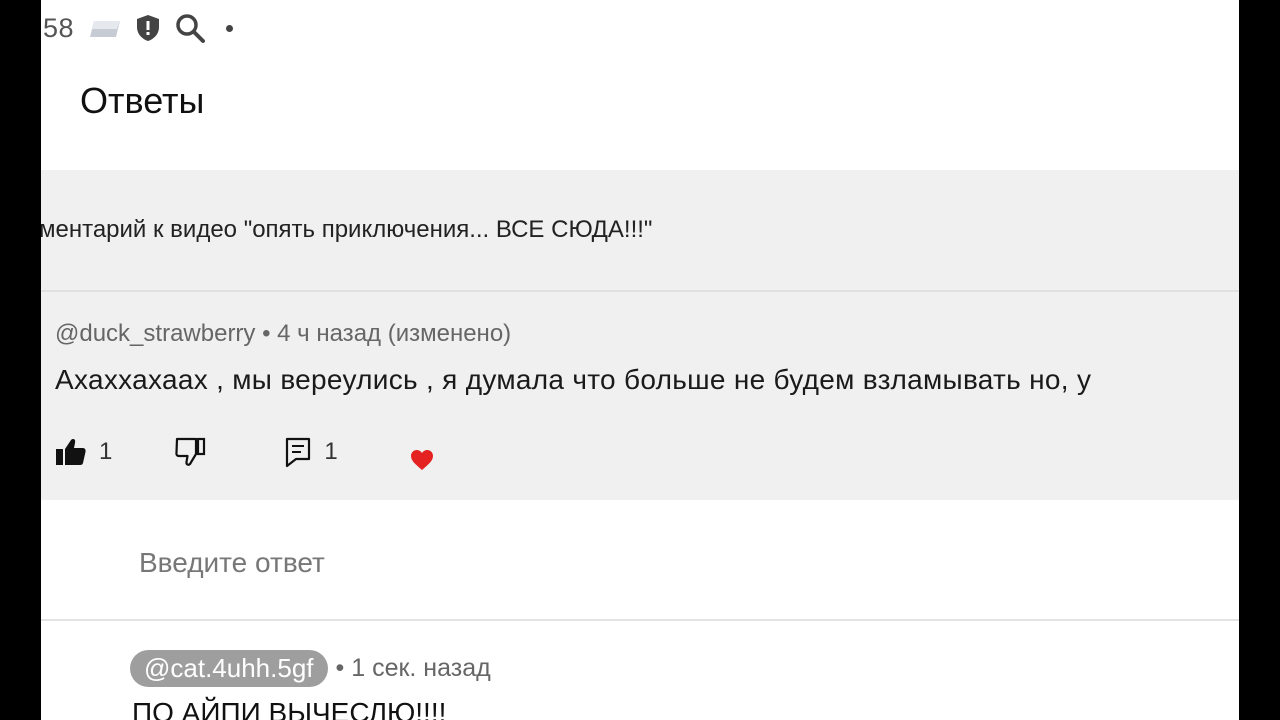 The width and height of the screenshot is (1280, 720). What do you see at coordinates (331, 451) in the screenshot?
I see `reply-count: 1` at bounding box center [331, 451].